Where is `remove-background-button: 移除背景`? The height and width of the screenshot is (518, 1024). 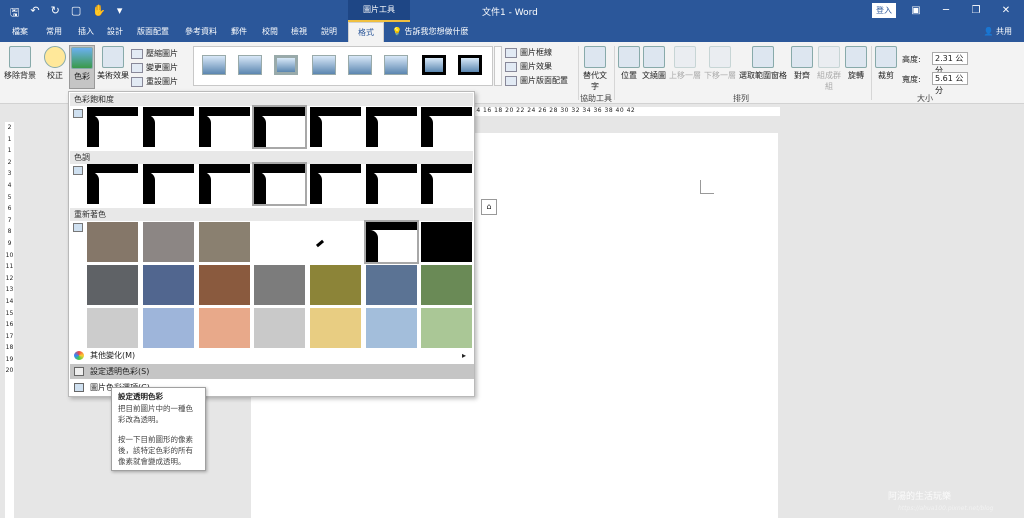 remove-background-button: 移除背景 is located at coordinates (20, 63).